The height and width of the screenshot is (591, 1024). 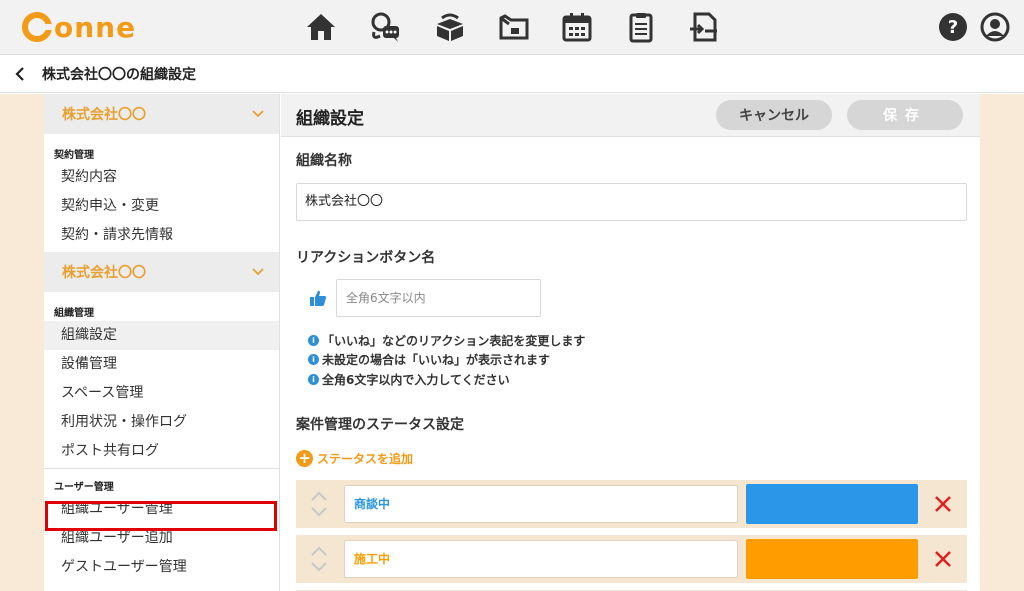 I want to click on status-row: 商談中, so click(x=631, y=504).